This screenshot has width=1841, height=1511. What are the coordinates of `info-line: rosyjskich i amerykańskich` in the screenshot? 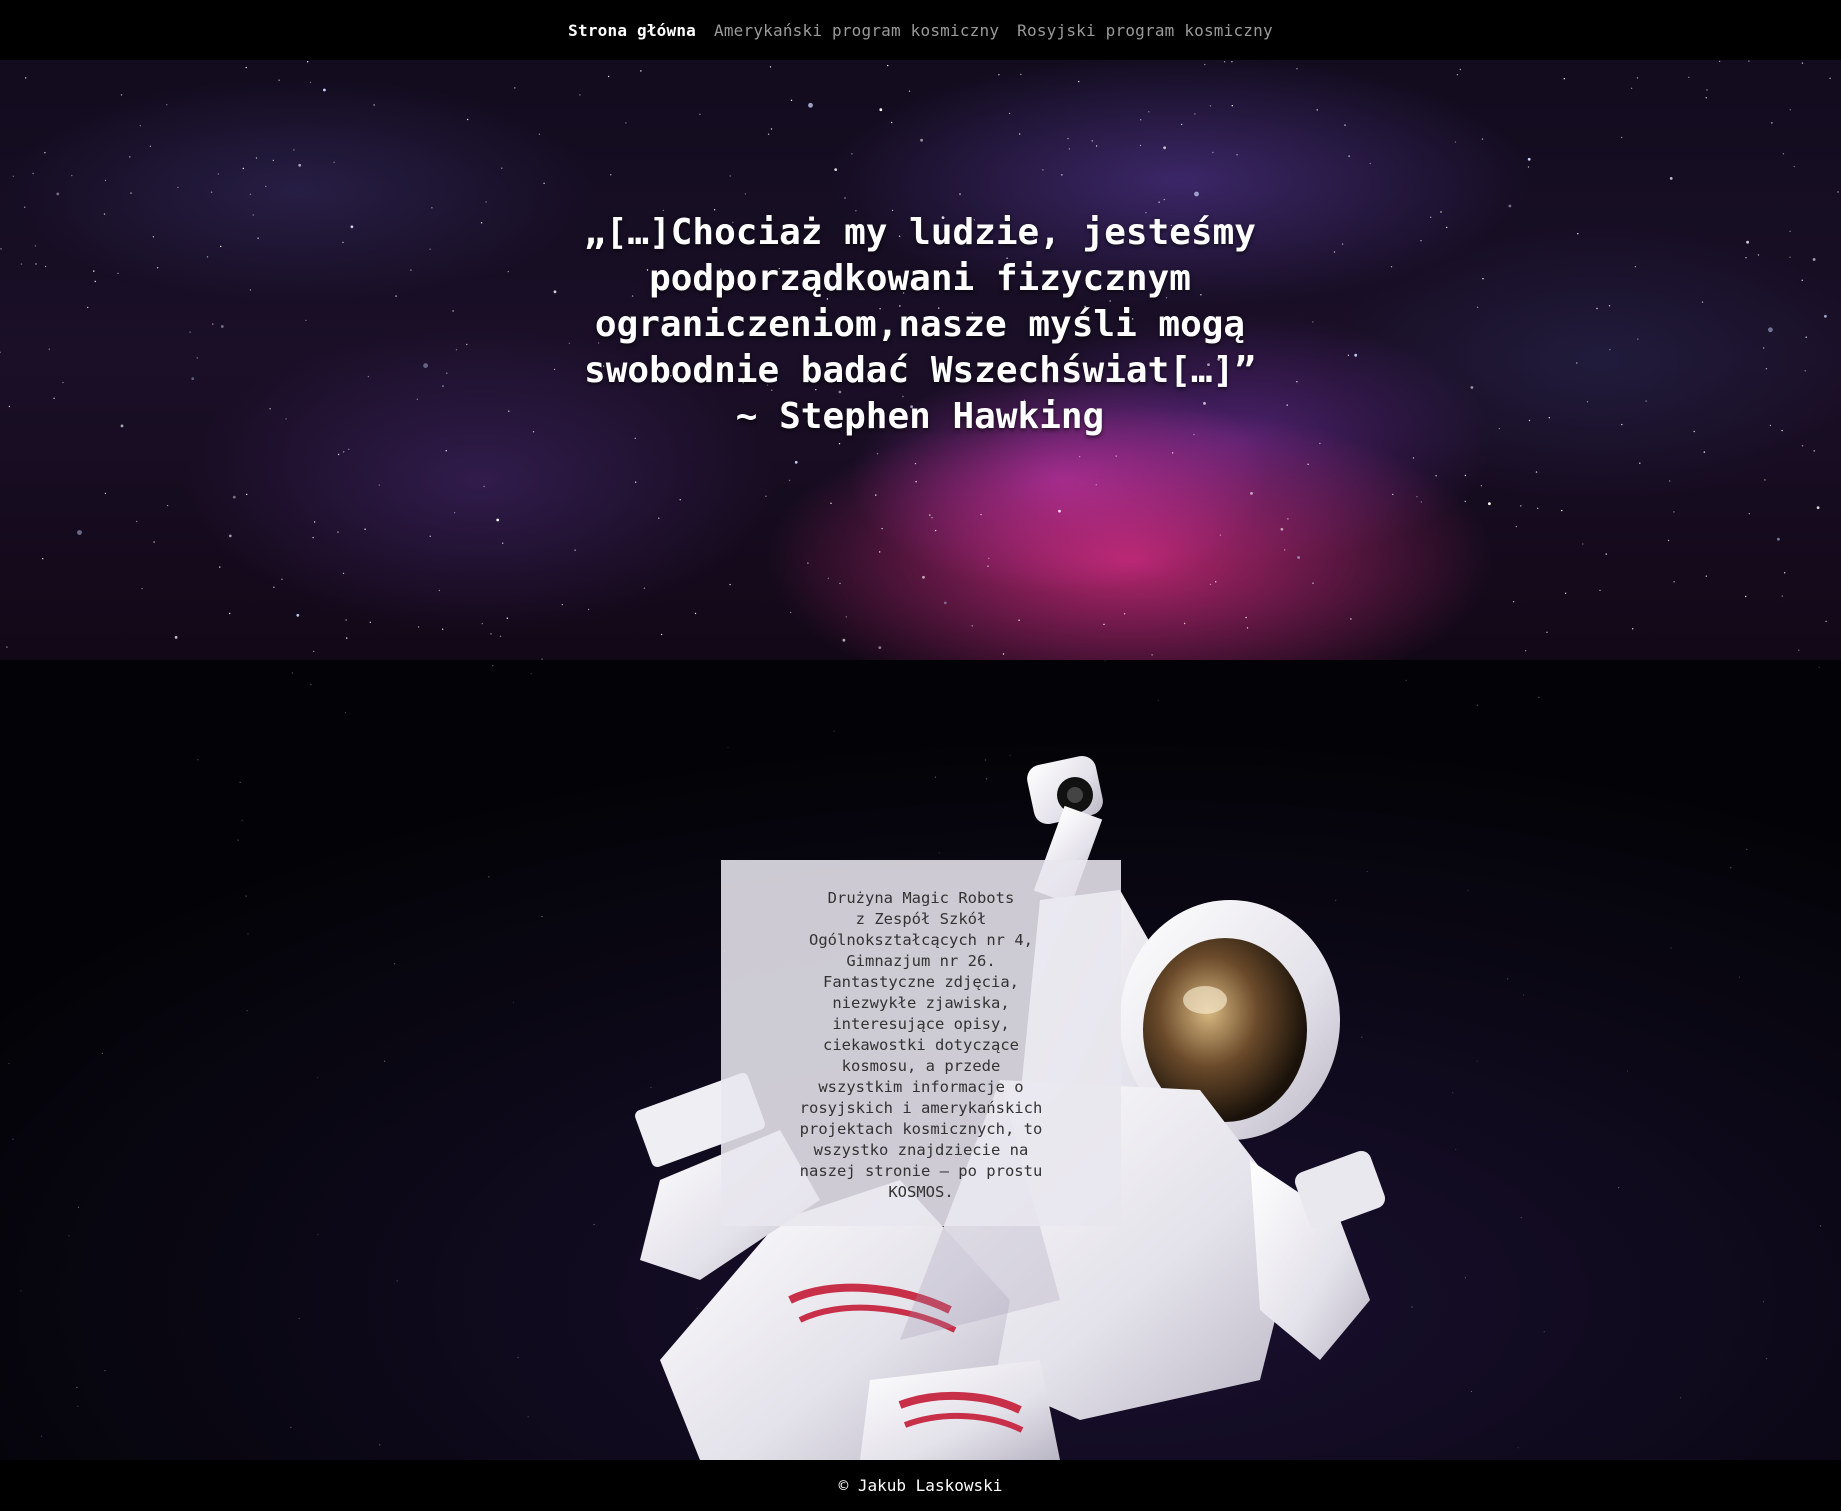 It's located at (921, 1108).